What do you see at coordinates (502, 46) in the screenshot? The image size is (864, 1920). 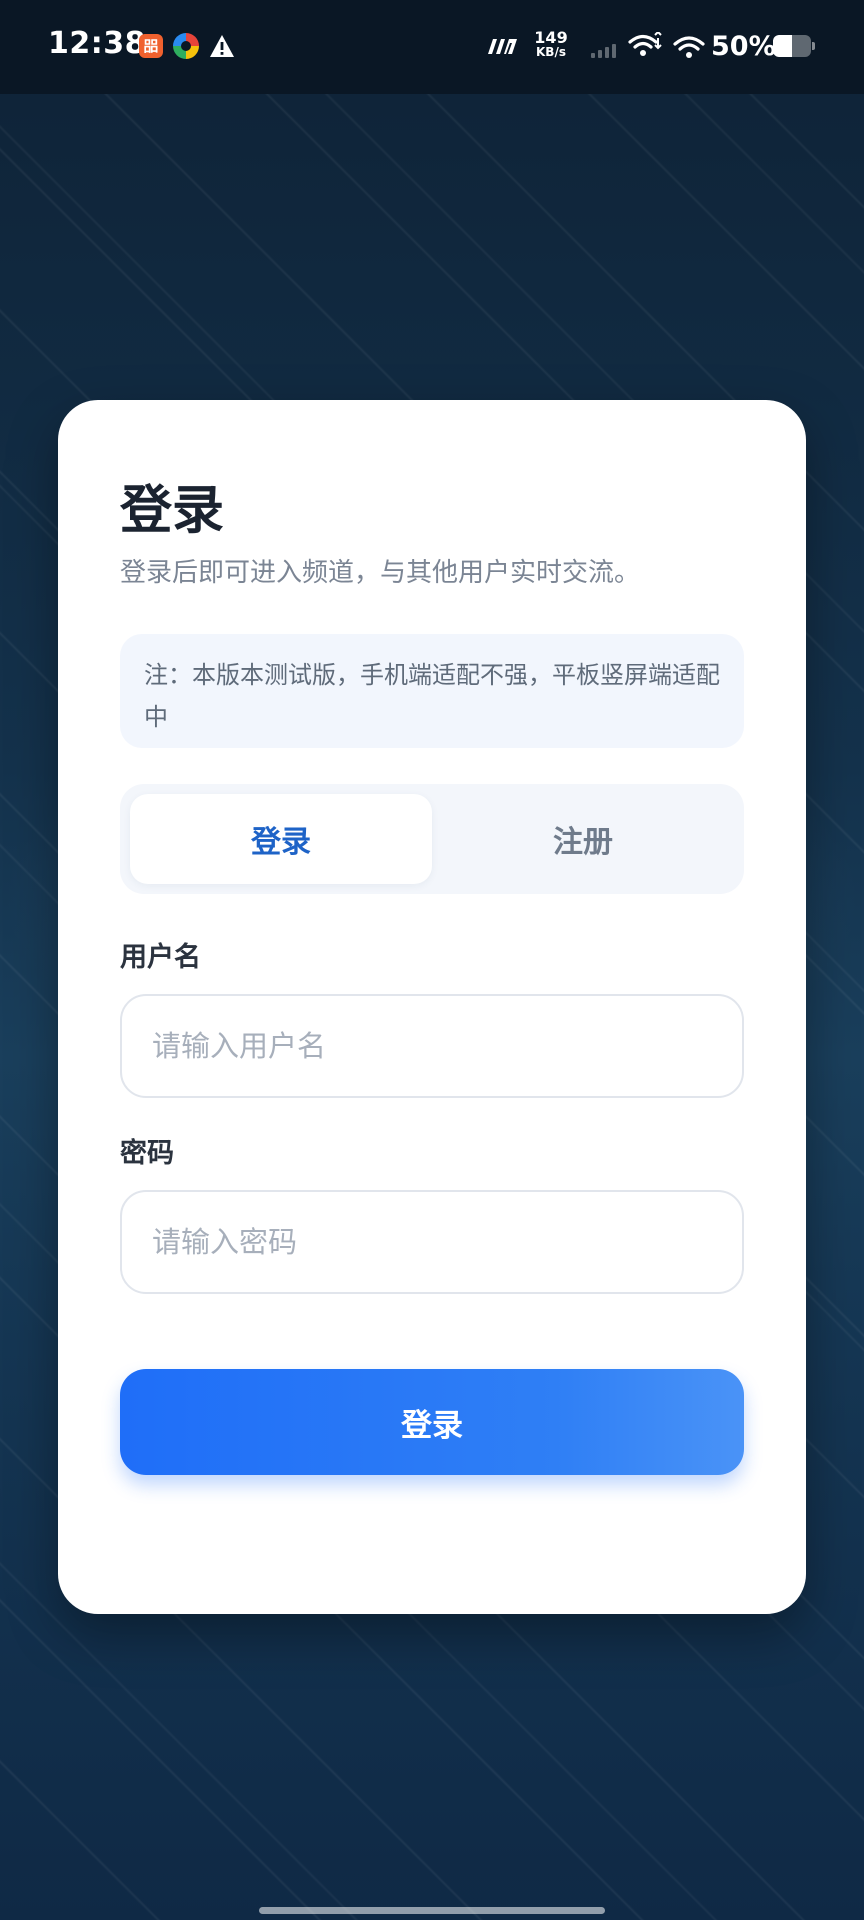 I see `speed-mode-icon` at bounding box center [502, 46].